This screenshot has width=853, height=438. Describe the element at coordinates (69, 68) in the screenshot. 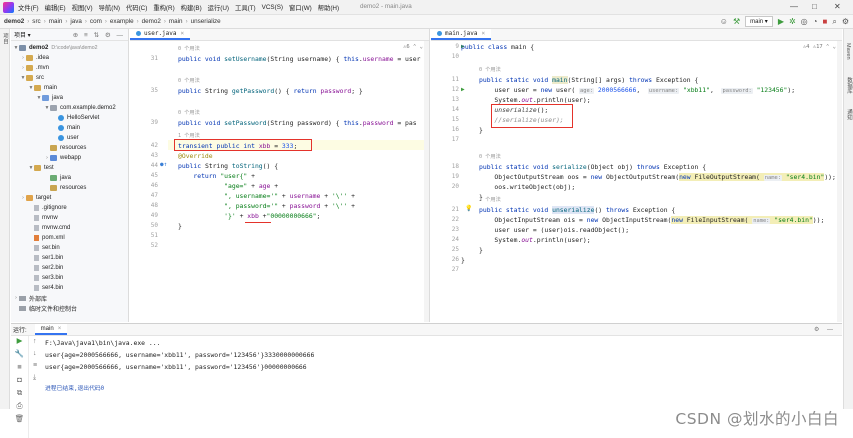

I see `tree-item-mvn: › .mvn` at that location.